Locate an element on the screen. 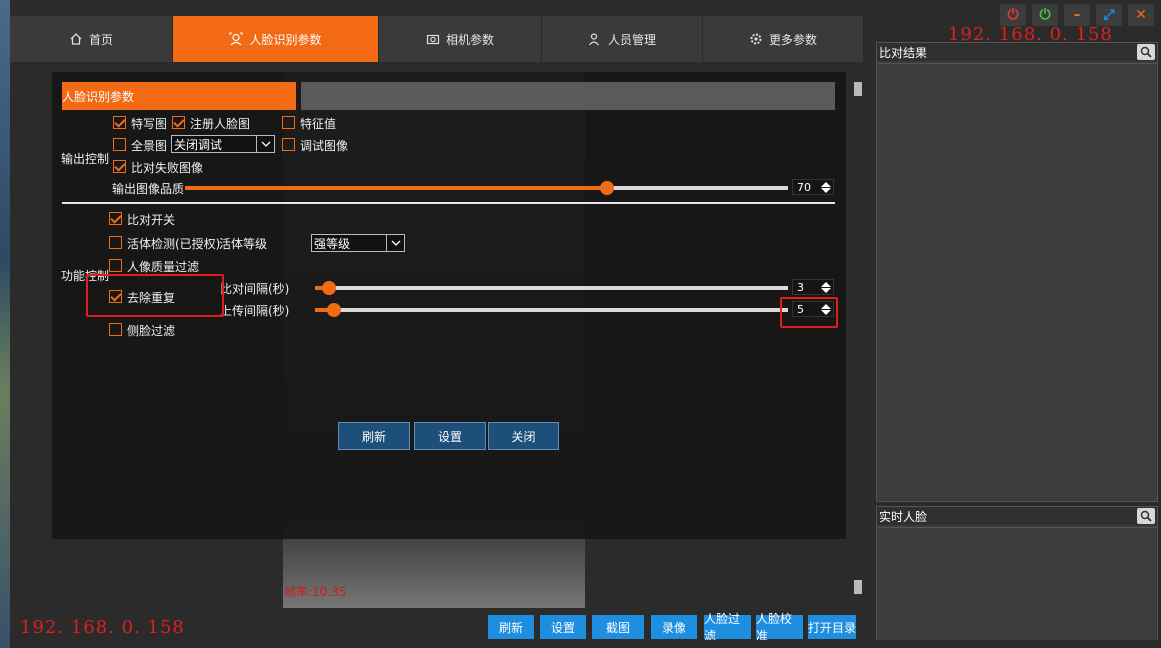  toolbar-face-filter-button: 人脸过滤 is located at coordinates (727, 627).